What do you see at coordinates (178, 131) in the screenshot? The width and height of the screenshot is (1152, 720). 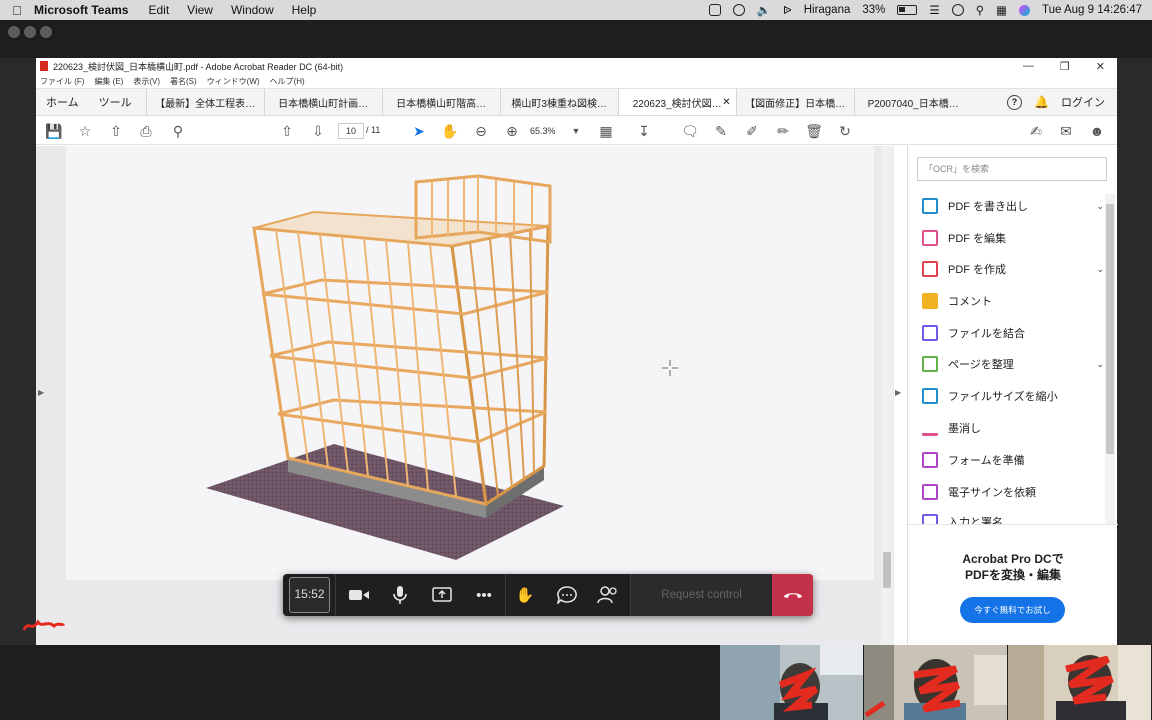 I see `search-icon: ⚲` at bounding box center [178, 131].